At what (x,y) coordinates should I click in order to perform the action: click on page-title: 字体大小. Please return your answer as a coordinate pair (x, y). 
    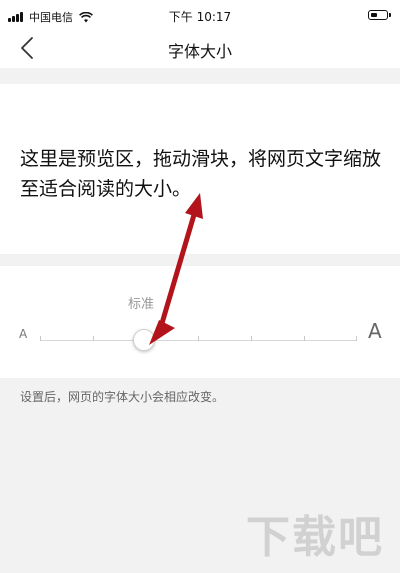
    Looking at the image, I should click on (199, 51).